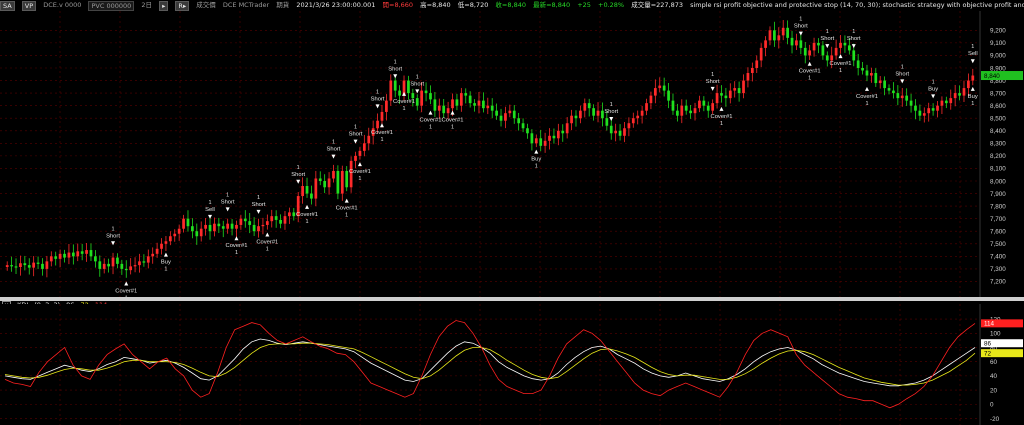 The image size is (1024, 425). I want to click on signal-label: Sell, so click(973, 54).